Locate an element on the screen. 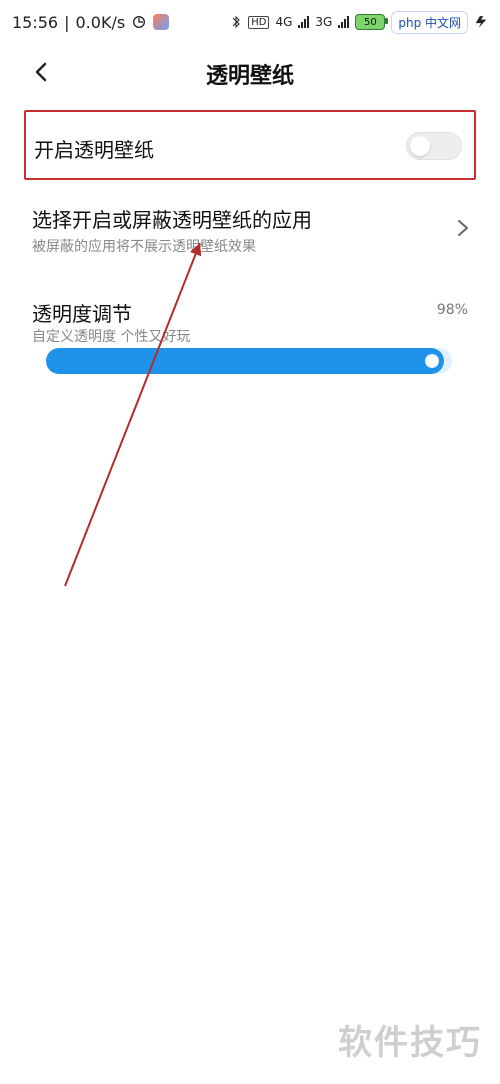 The width and height of the screenshot is (500, 1084). app-icon is located at coordinates (161, 22).